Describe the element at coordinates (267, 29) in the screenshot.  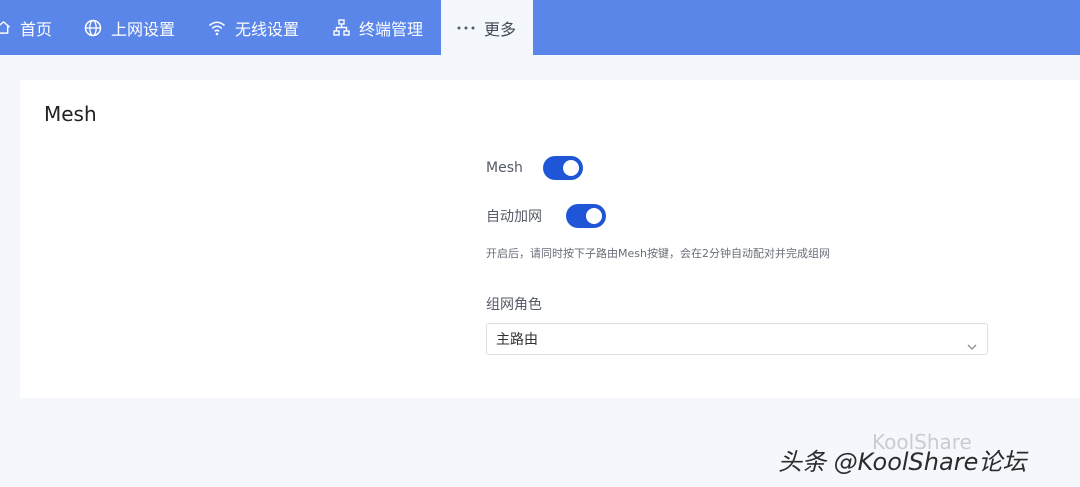
I see `nav-item-label: 无线设置` at that location.